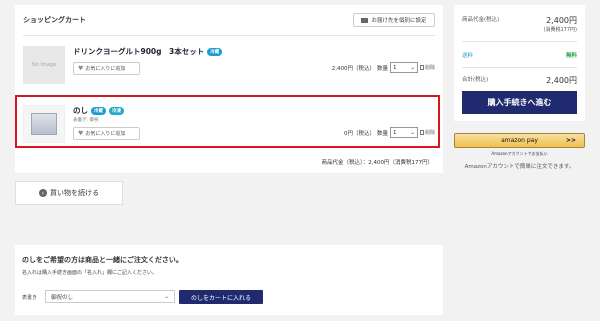 The height and width of the screenshot is (321, 600). Describe the element at coordinates (421, 67) in the screenshot. I see `trash-icon` at that location.